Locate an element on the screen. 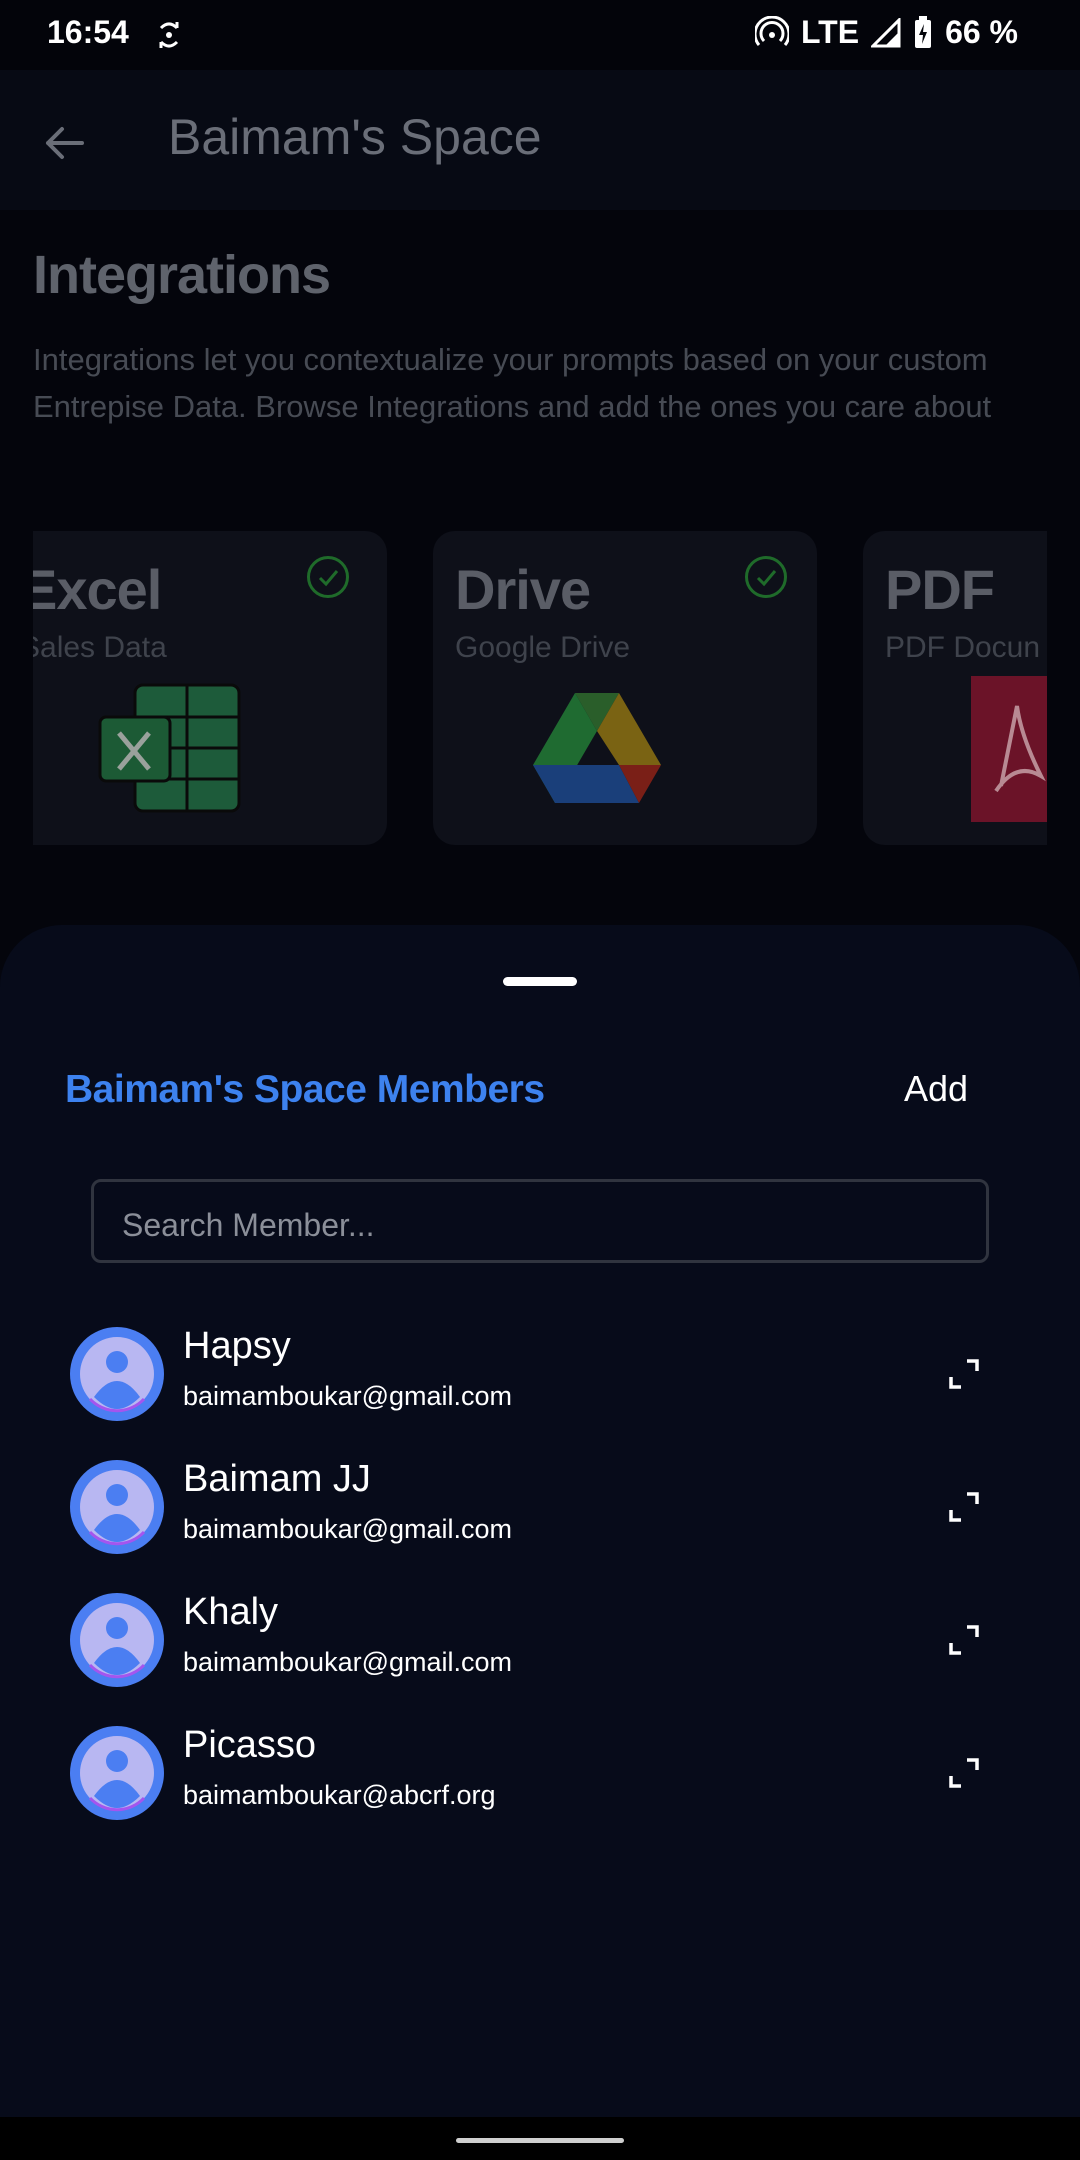 The image size is (1080, 2160). pdf-icon is located at coordinates (1009, 749).